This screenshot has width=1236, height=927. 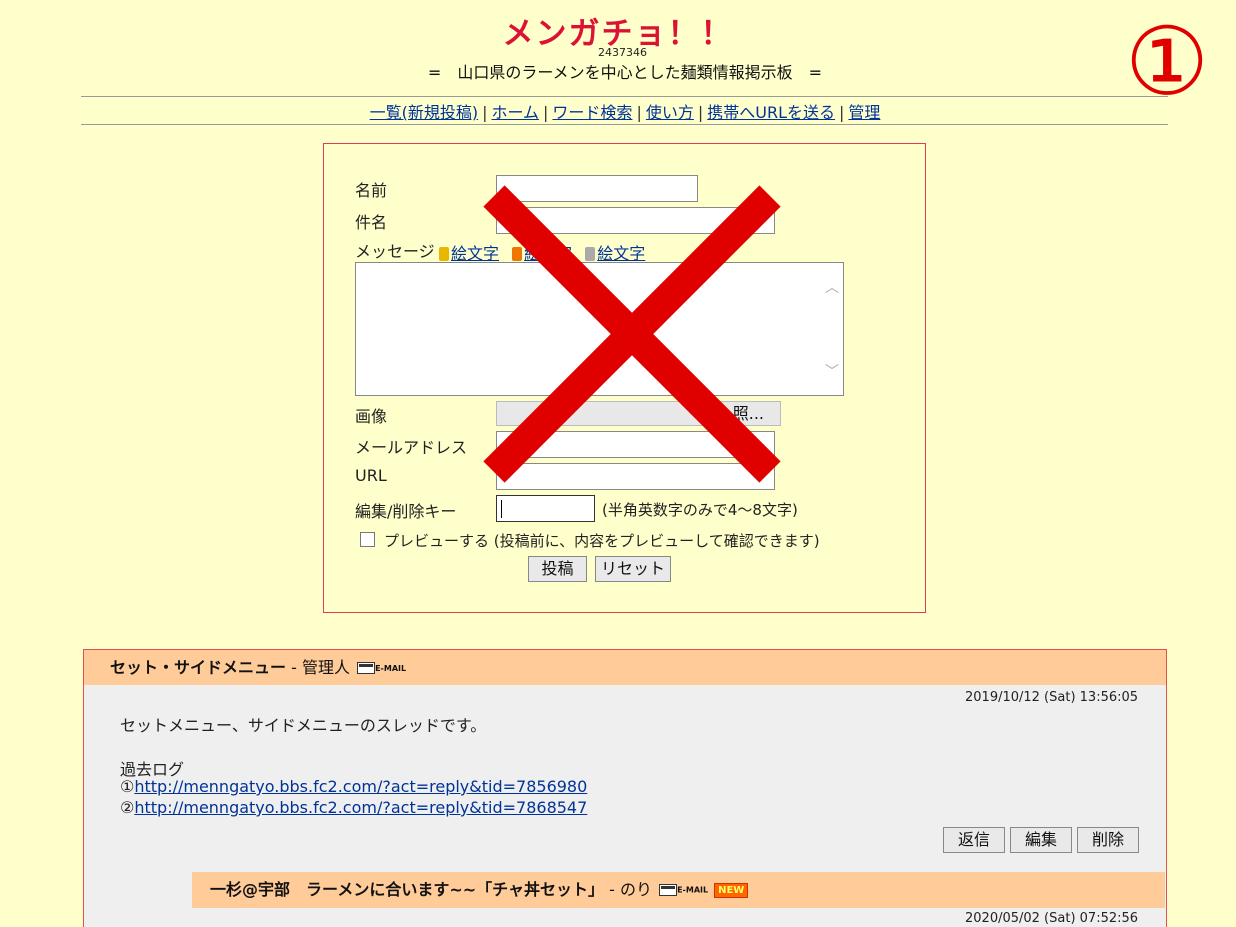 What do you see at coordinates (624, 96) in the screenshot?
I see `nav-top-divider` at bounding box center [624, 96].